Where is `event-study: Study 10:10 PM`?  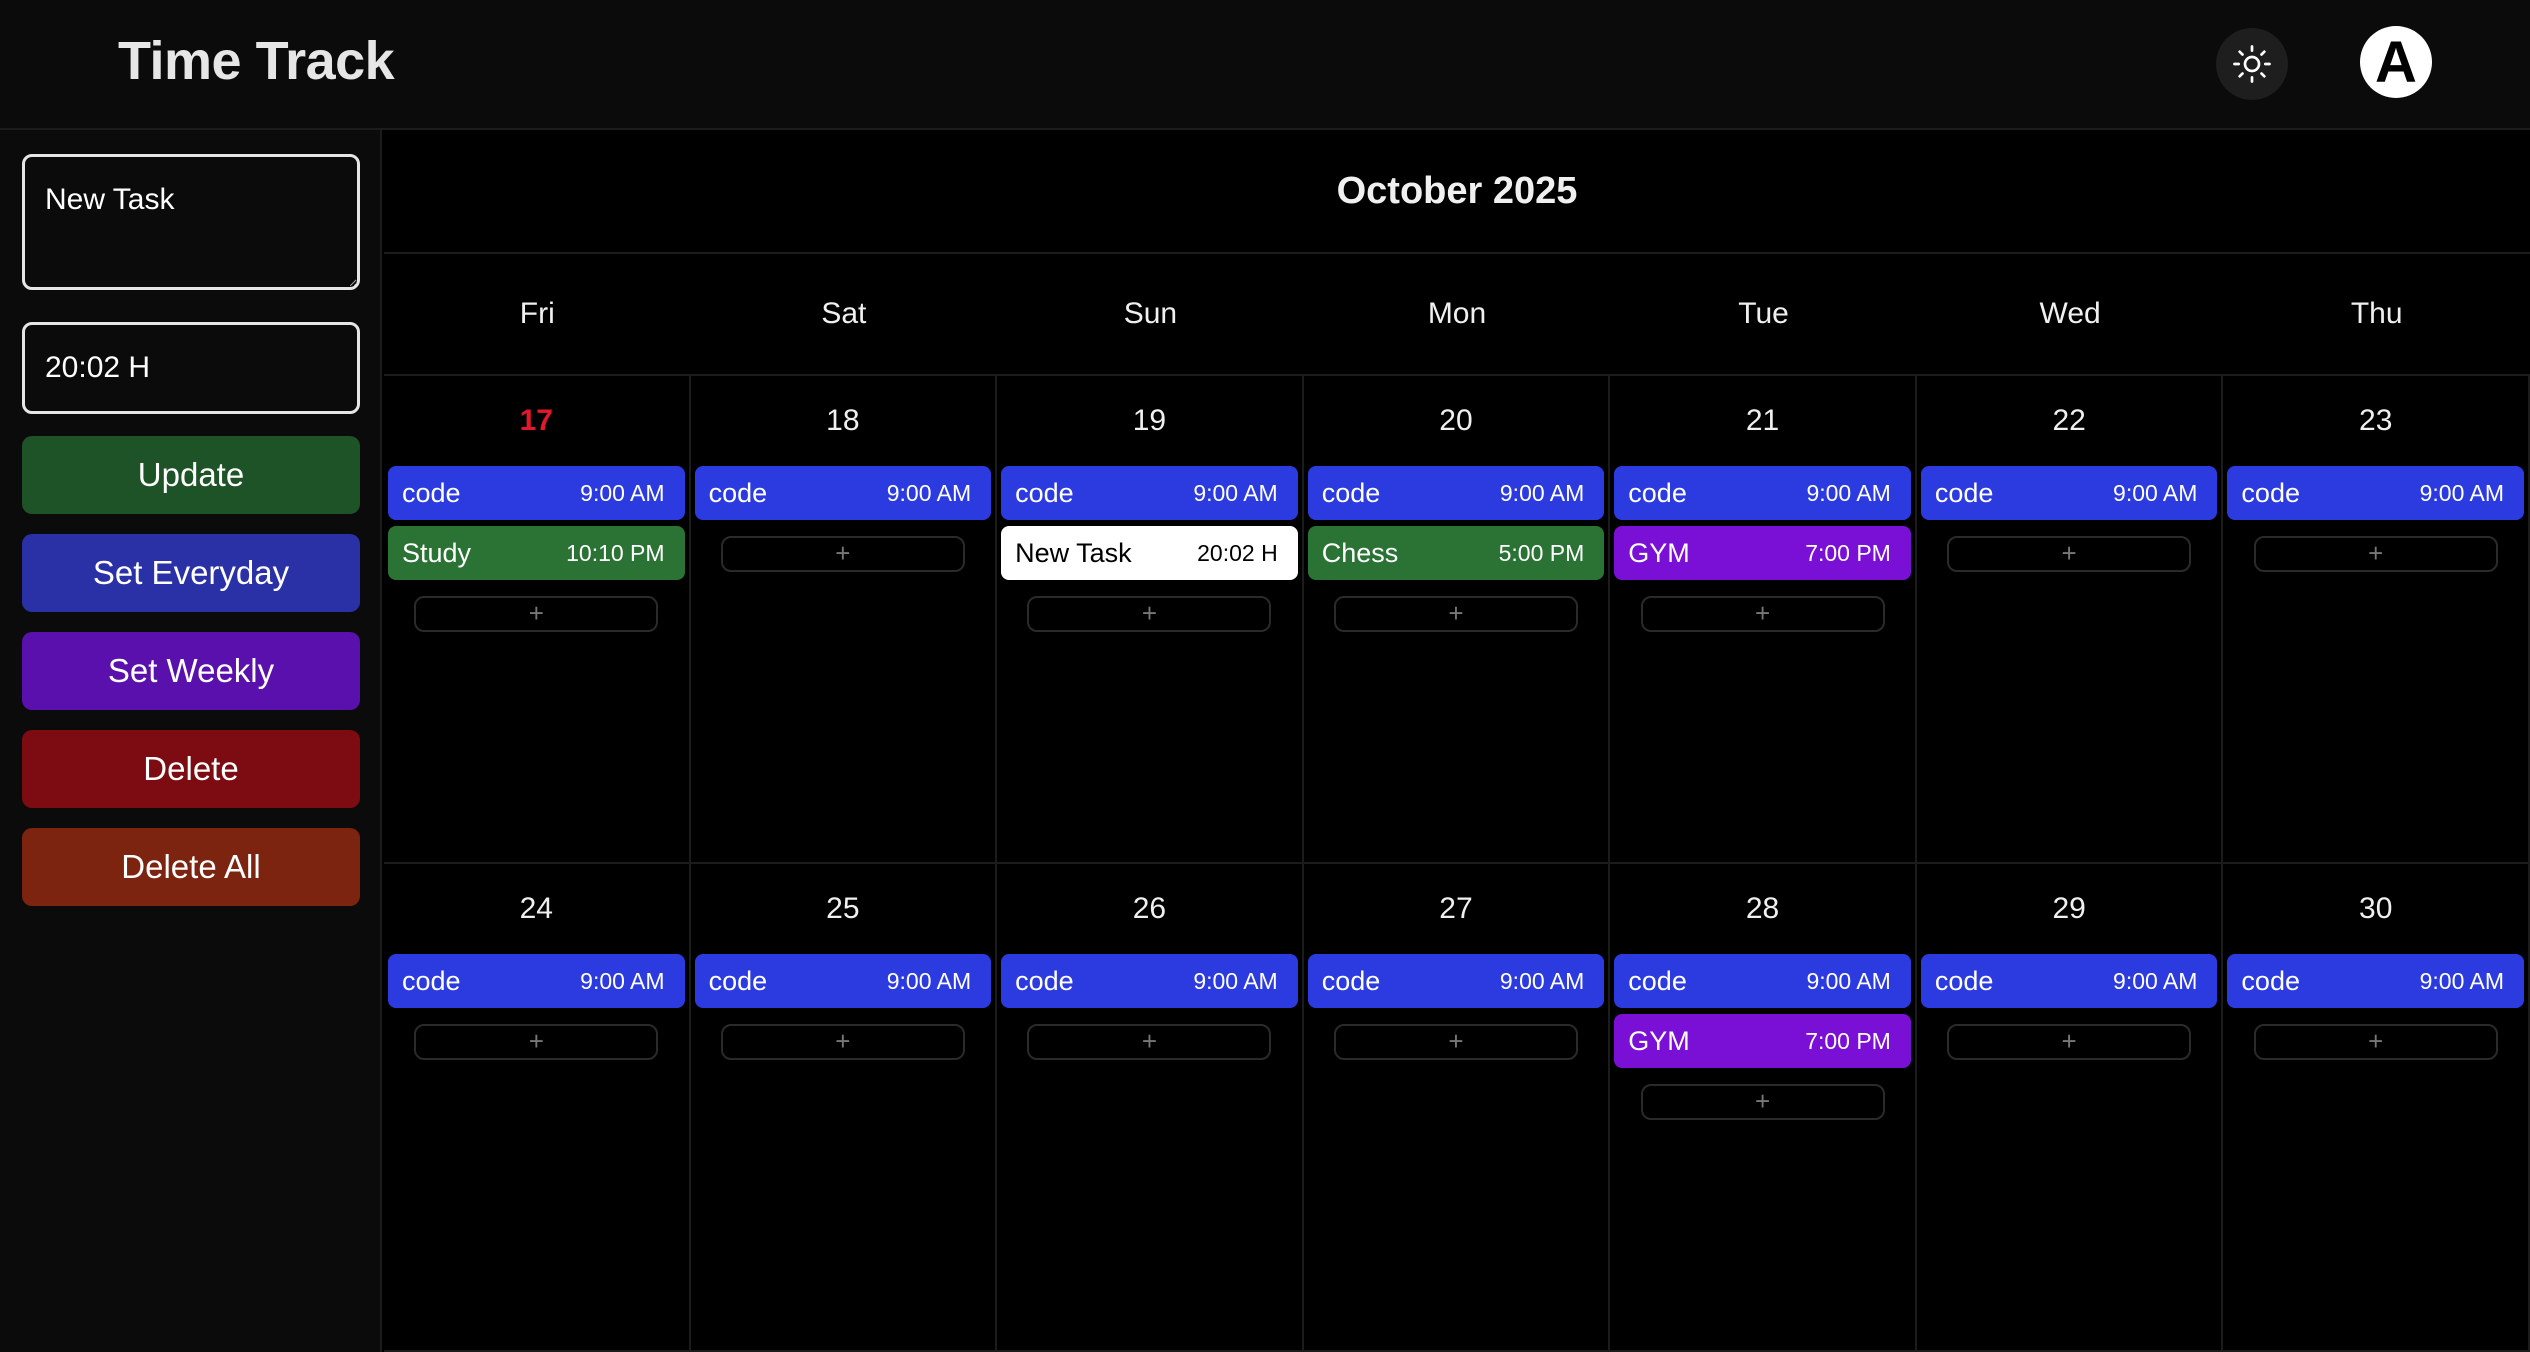
event-study: Study 10:10 PM is located at coordinates (536, 553).